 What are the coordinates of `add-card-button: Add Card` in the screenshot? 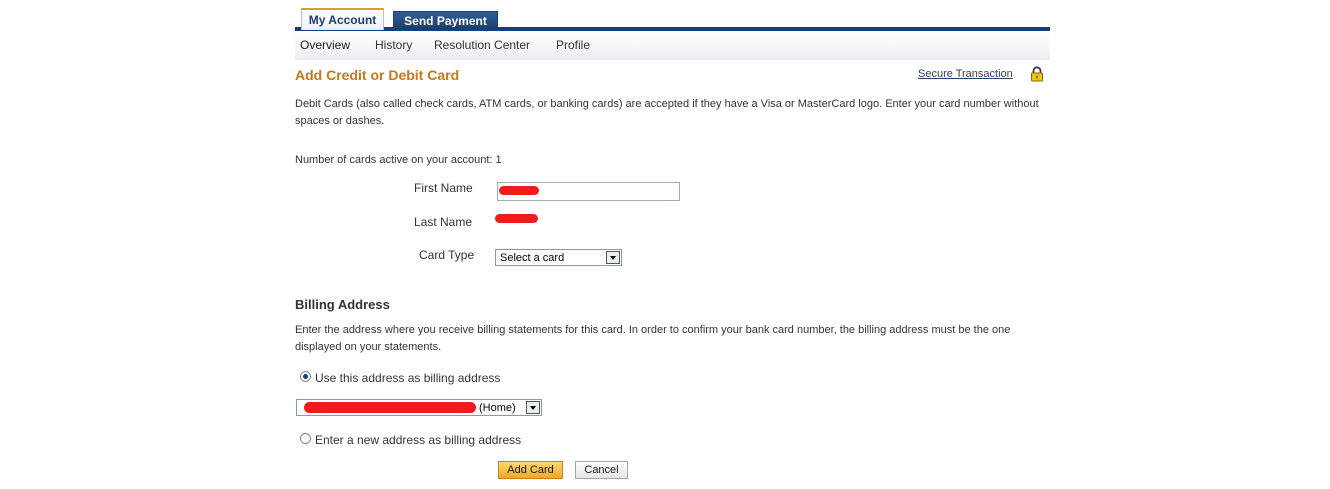 It's located at (530, 470).